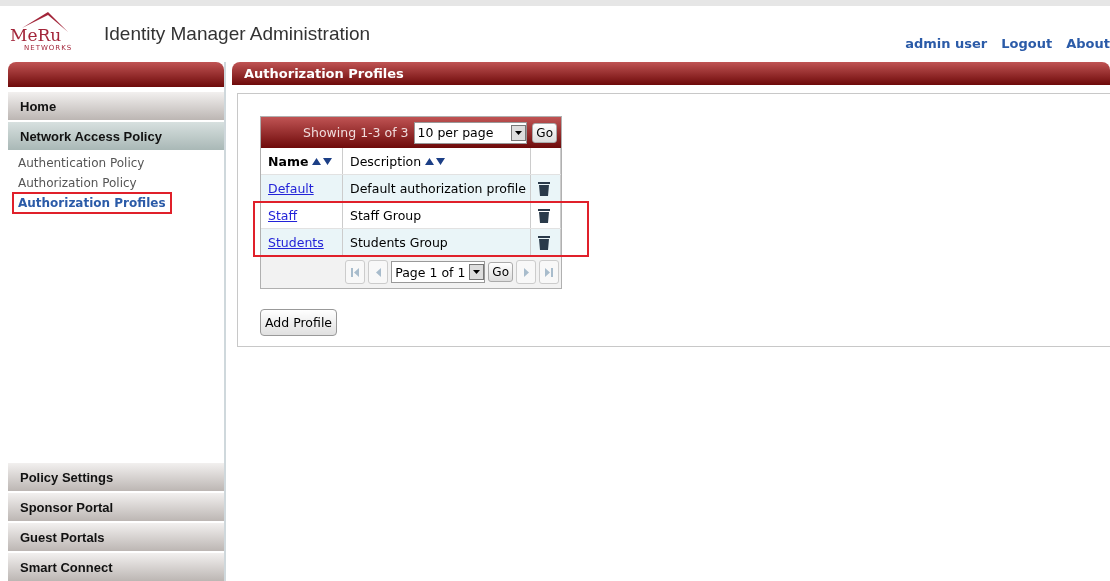 This screenshot has height=581, width=1110. Describe the element at coordinates (386, 161) in the screenshot. I see `column-header: Description` at that location.